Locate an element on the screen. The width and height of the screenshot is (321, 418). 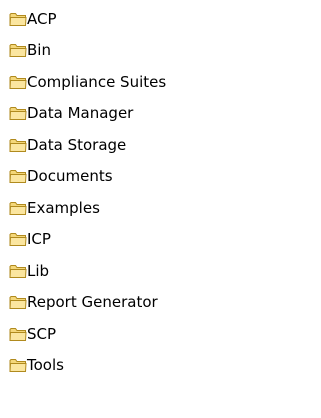
folder-label: Documents is located at coordinates (70, 176).